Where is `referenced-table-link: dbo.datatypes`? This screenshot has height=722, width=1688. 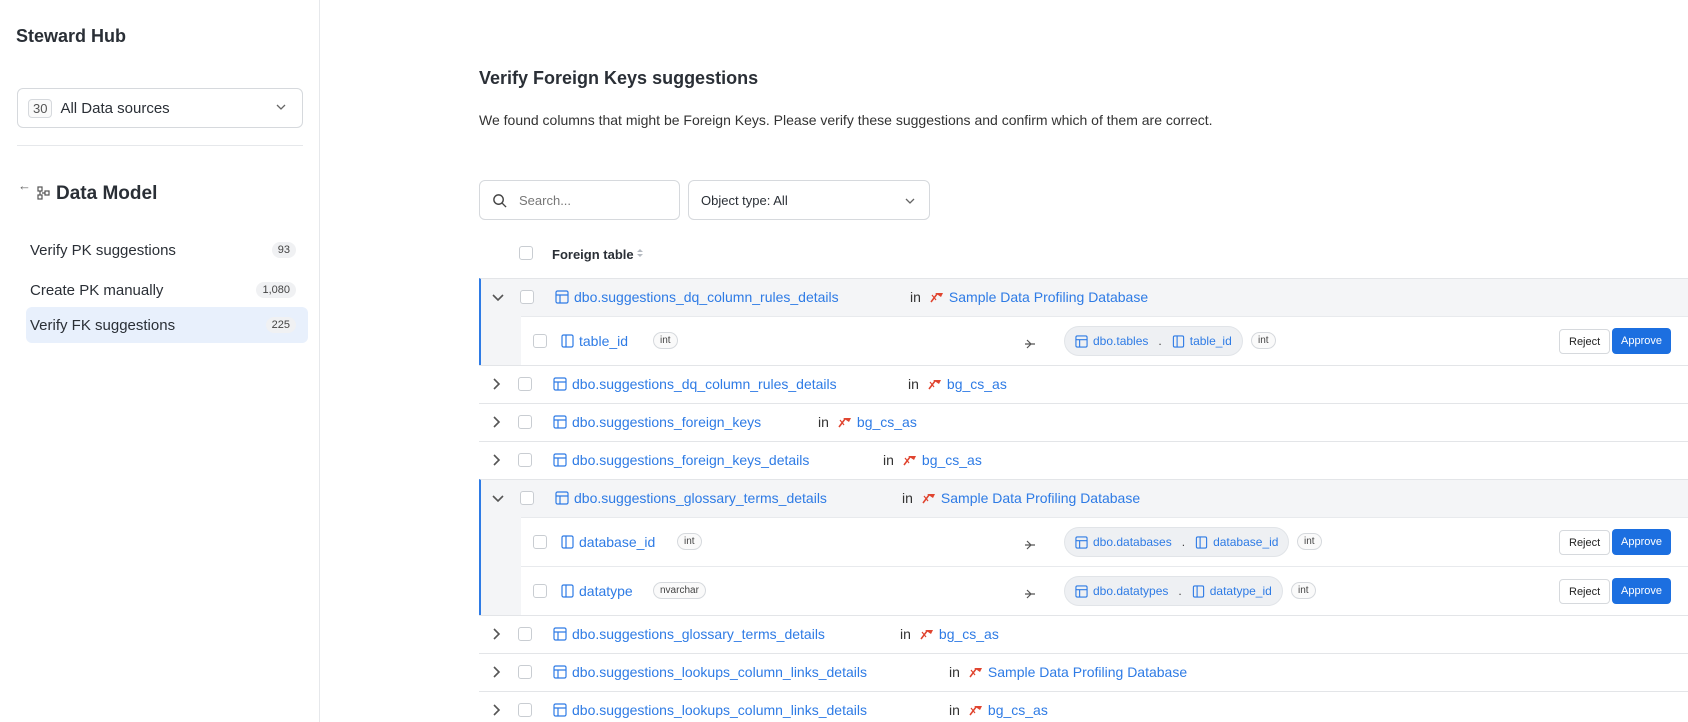
referenced-table-link: dbo.datatypes is located at coordinates (1130, 591).